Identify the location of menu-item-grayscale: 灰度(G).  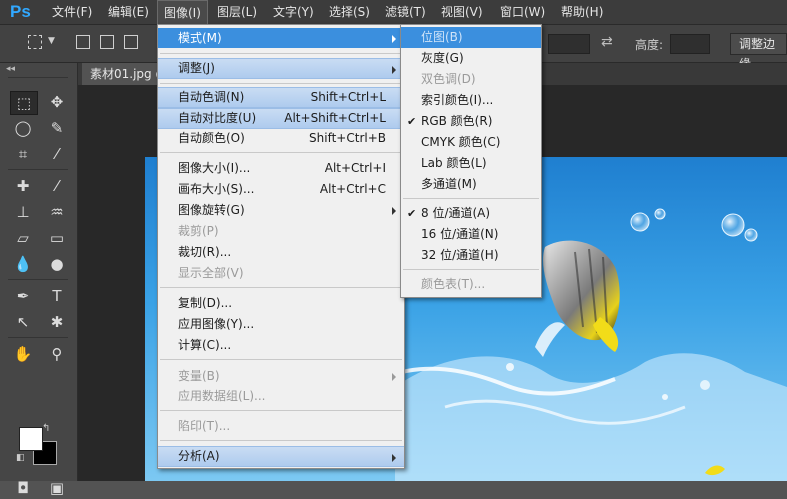
(471, 58).